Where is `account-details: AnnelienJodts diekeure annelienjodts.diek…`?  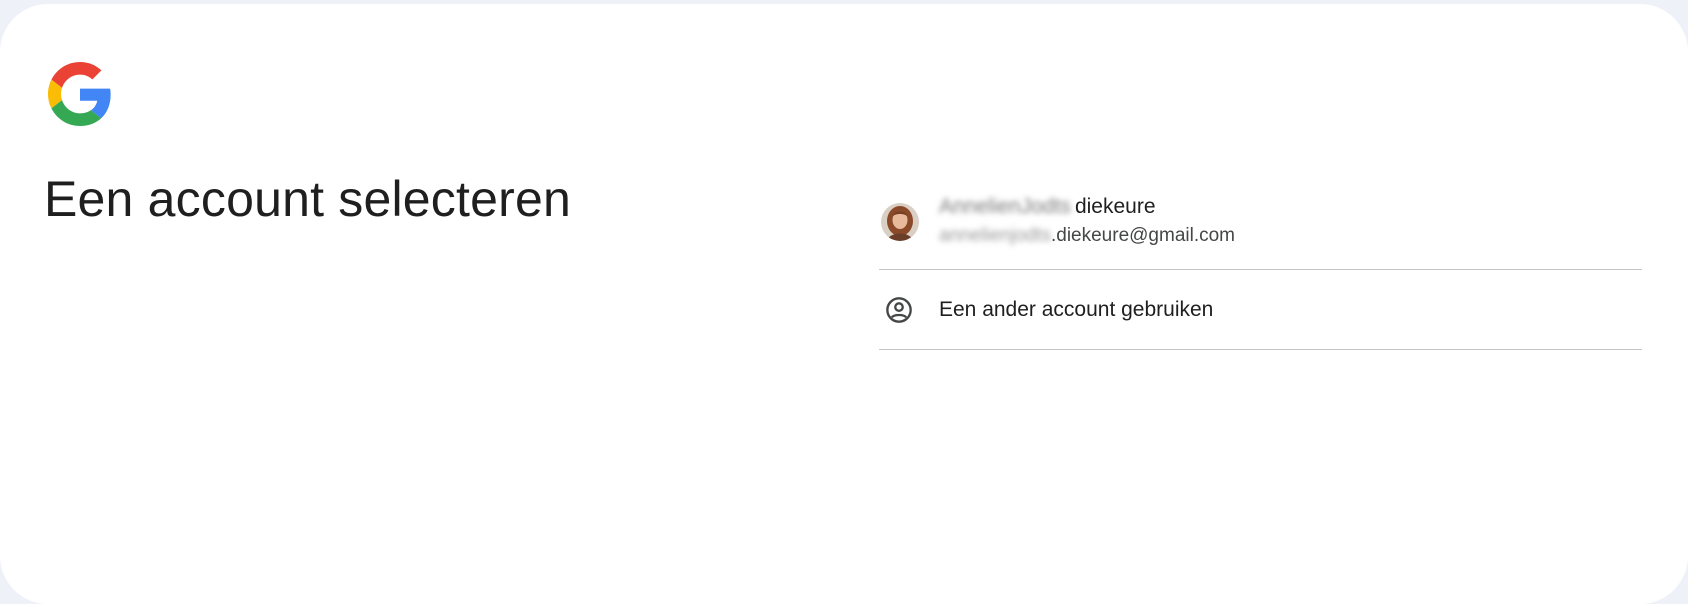
account-details: AnnelienJodts diekeure annelienjodts.diek… is located at coordinates (1087, 221).